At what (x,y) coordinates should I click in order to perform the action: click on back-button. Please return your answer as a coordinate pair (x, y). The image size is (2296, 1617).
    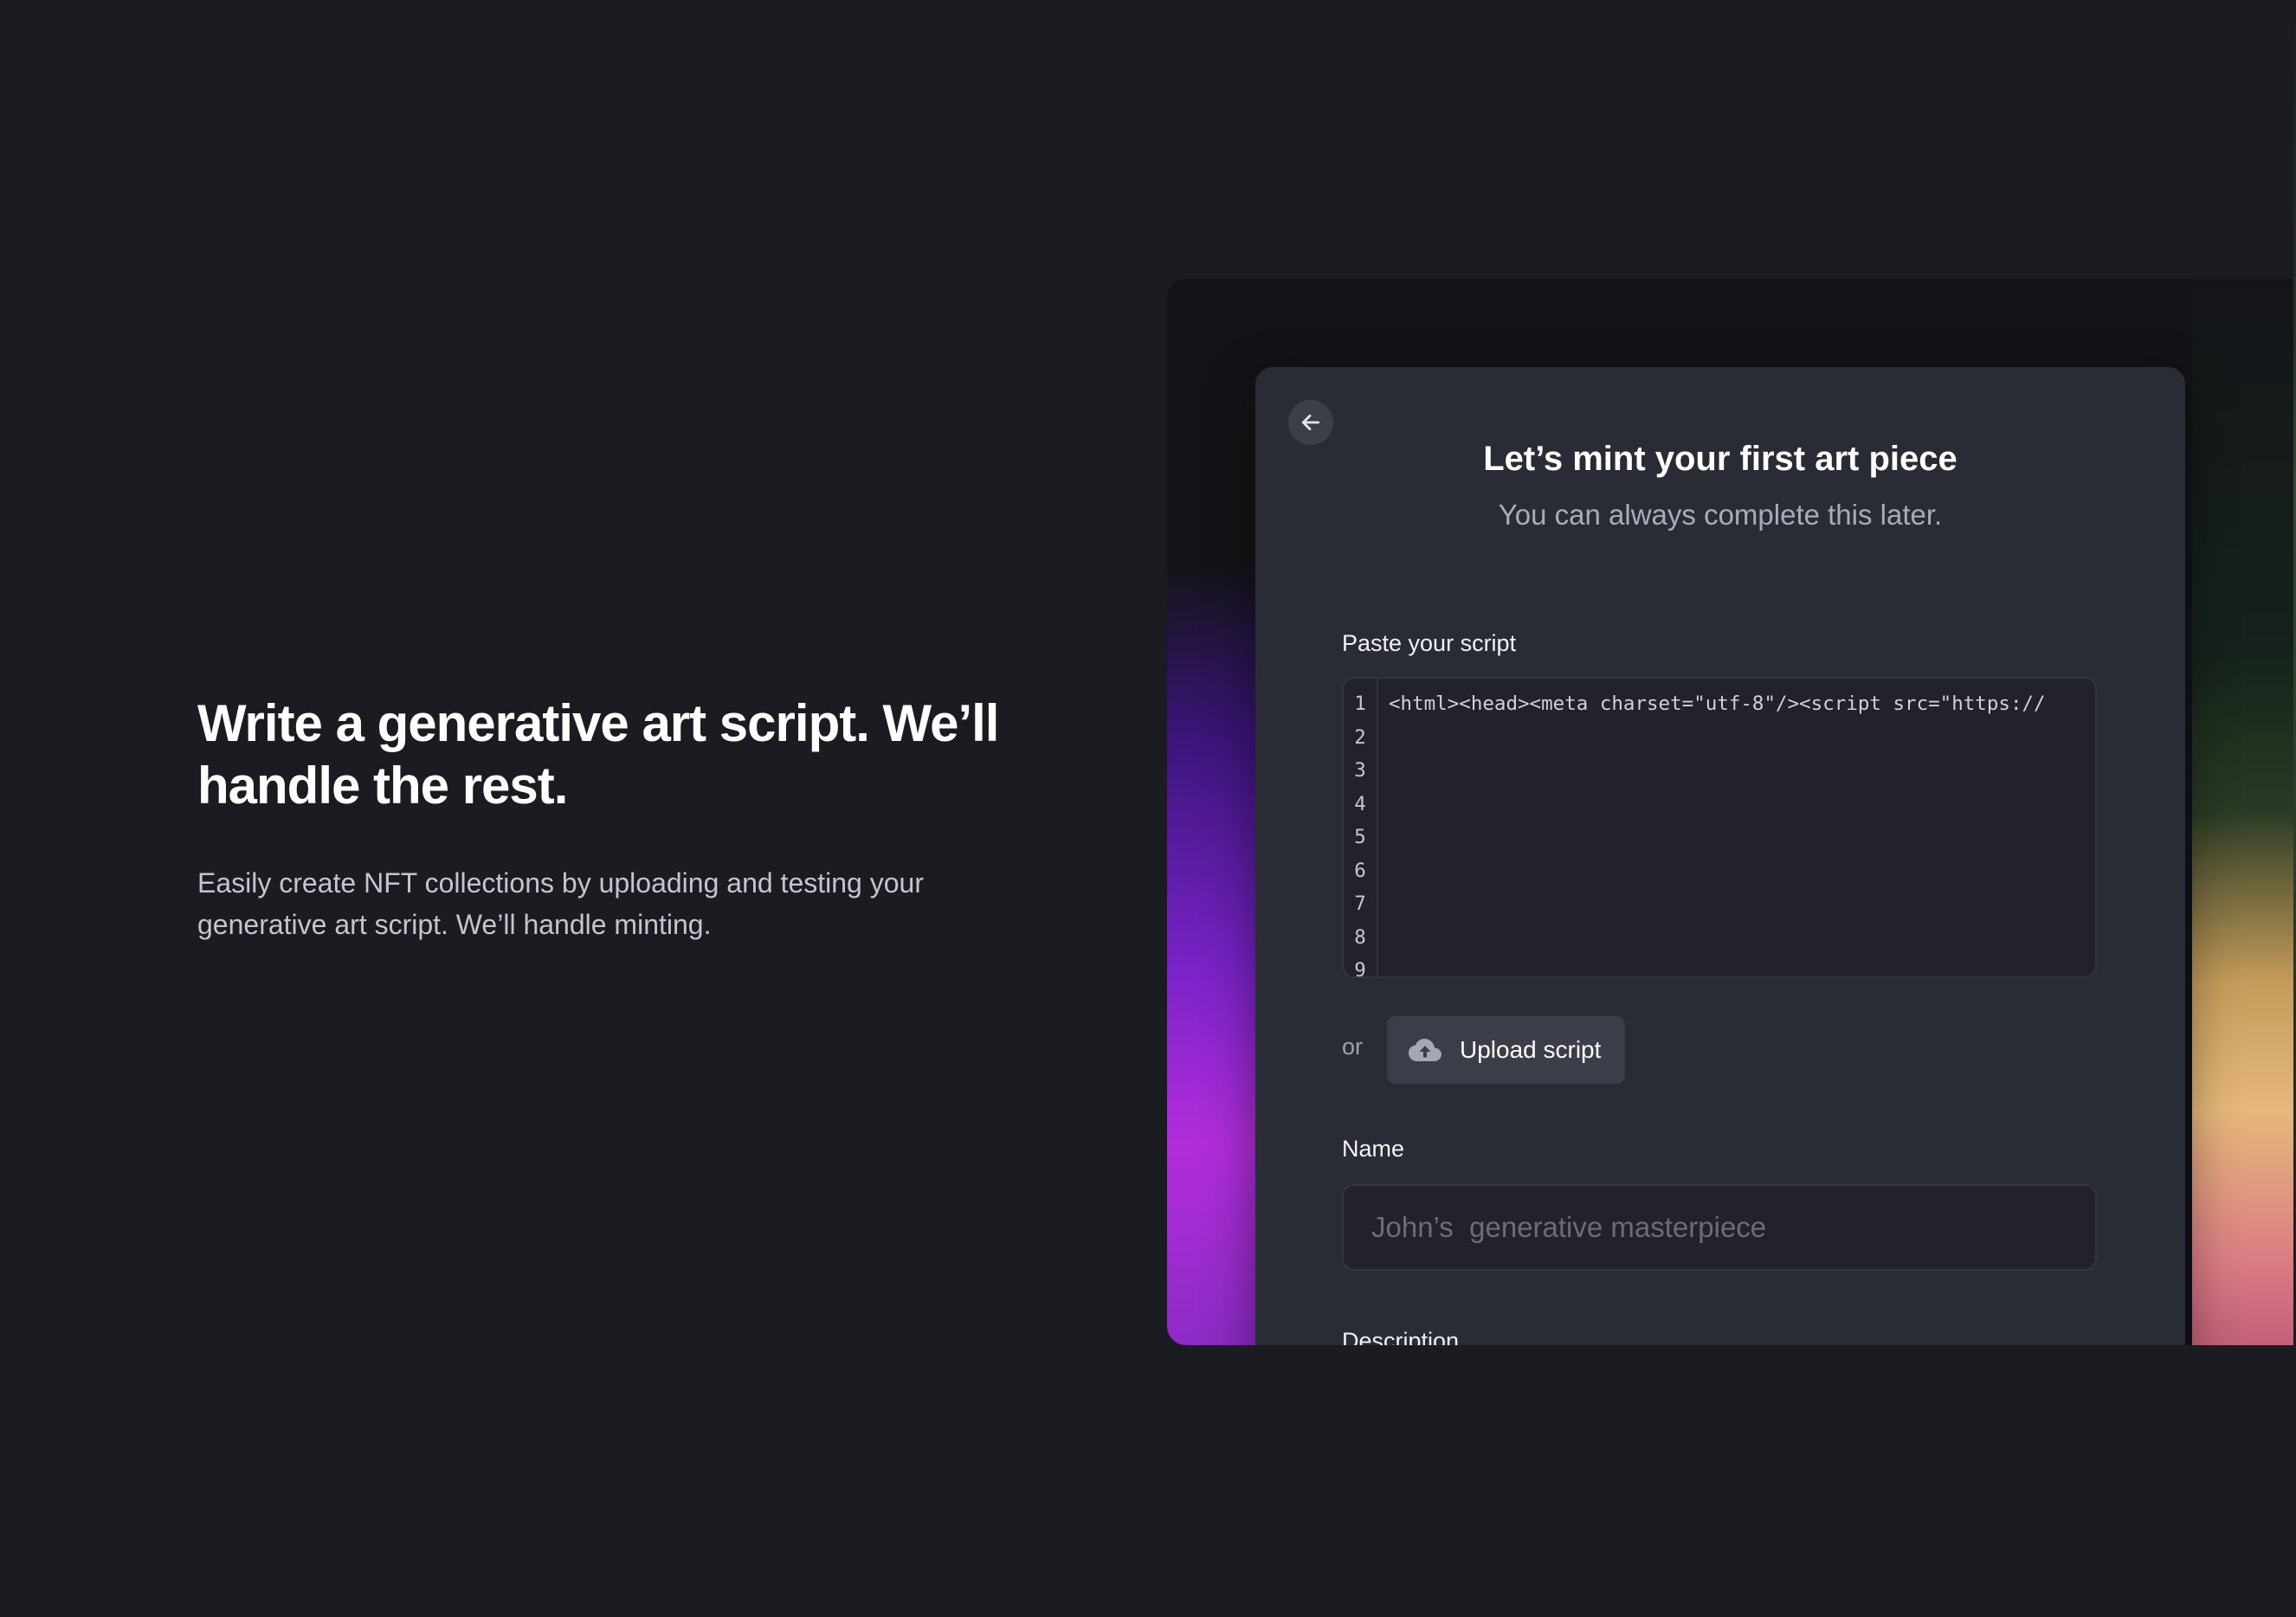
    Looking at the image, I should click on (1310, 422).